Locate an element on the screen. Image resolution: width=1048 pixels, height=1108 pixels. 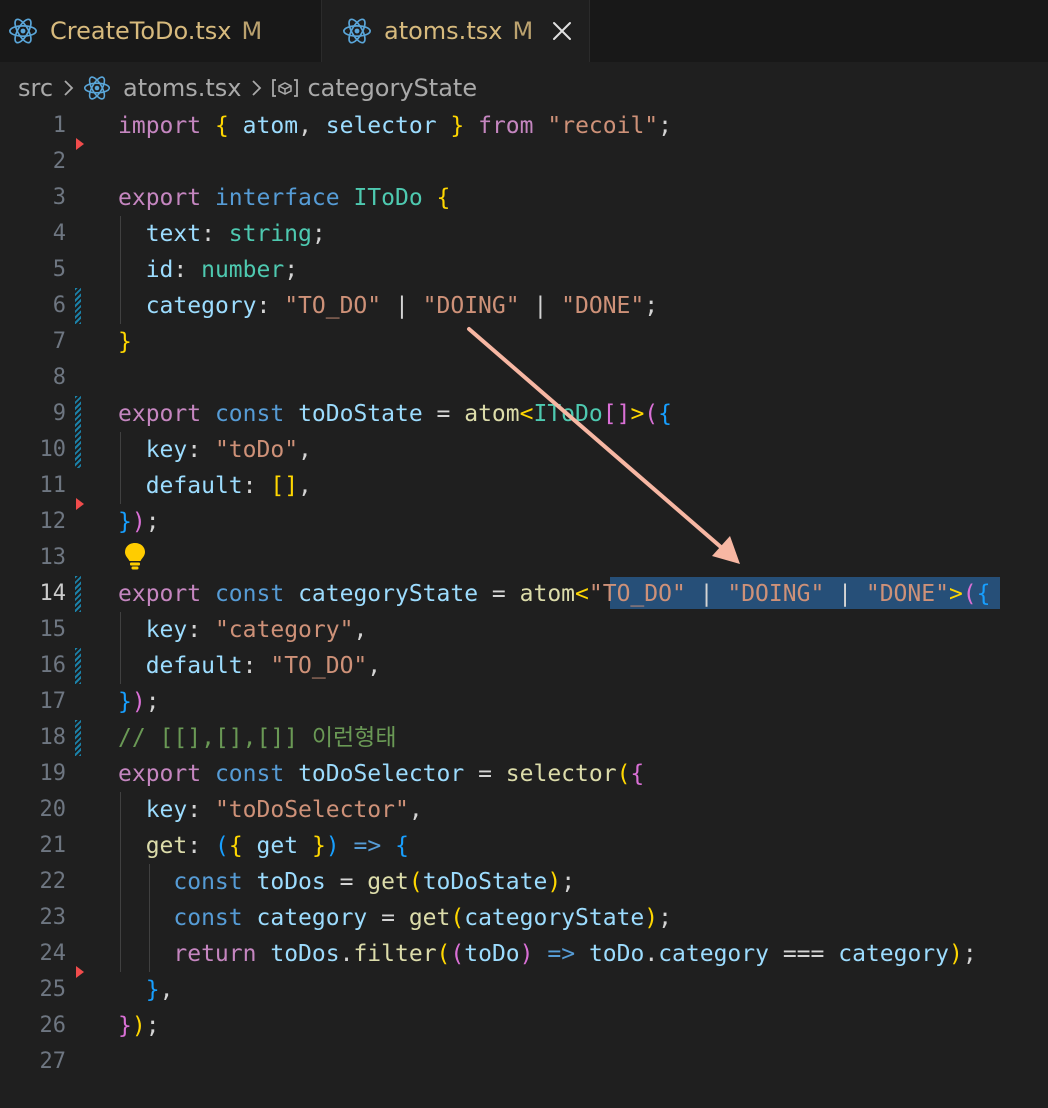
code-line: 19 export const toDoSelector = selector({ is located at coordinates (524, 774).